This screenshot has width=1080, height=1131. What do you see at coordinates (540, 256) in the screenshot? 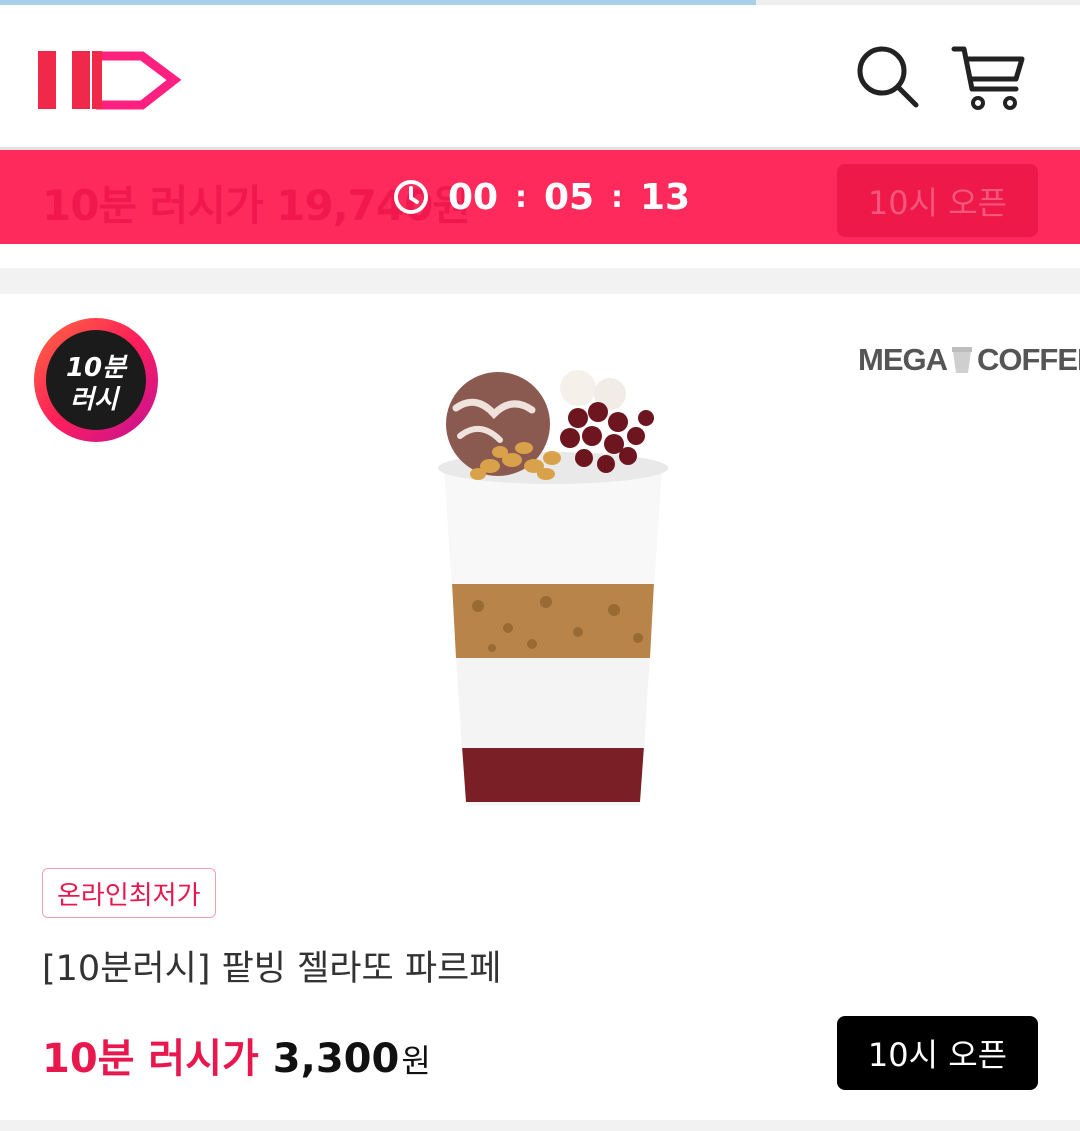
I see `section-gap` at bounding box center [540, 256].